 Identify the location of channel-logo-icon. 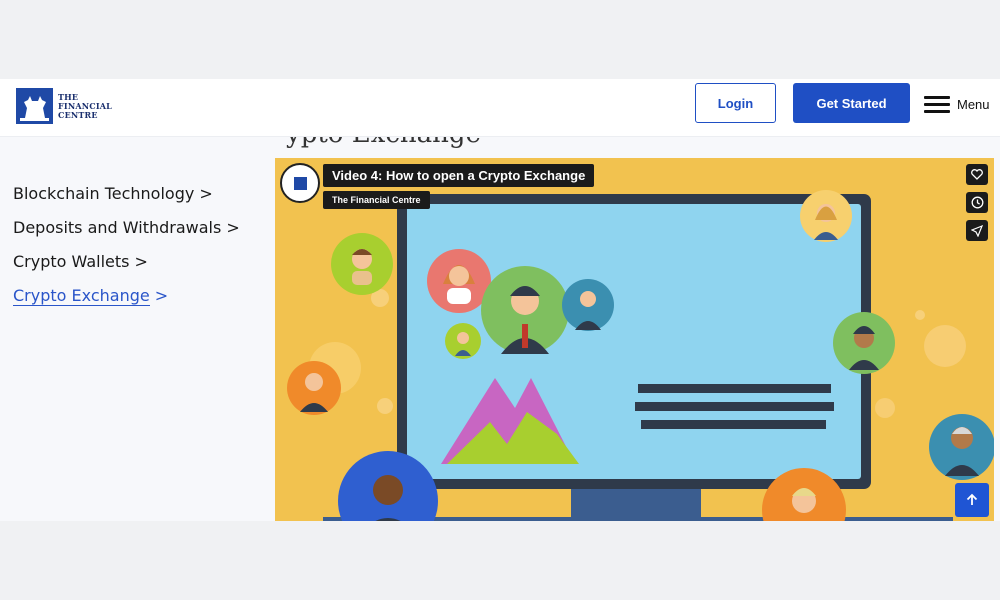
(300, 183).